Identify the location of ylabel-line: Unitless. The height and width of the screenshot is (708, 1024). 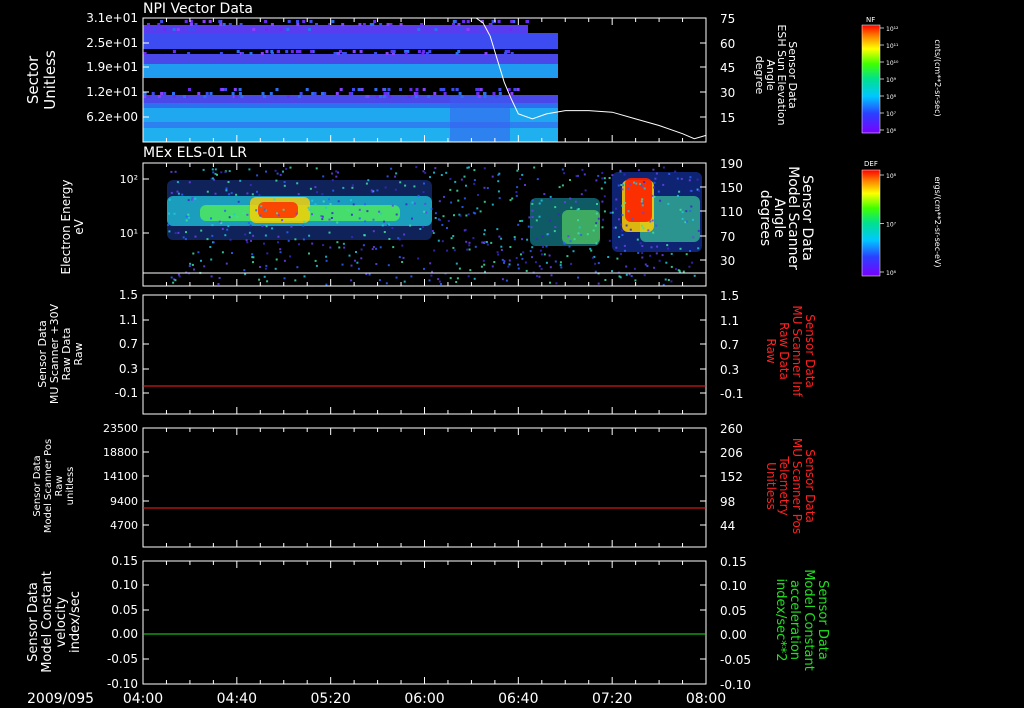
(50, 80).